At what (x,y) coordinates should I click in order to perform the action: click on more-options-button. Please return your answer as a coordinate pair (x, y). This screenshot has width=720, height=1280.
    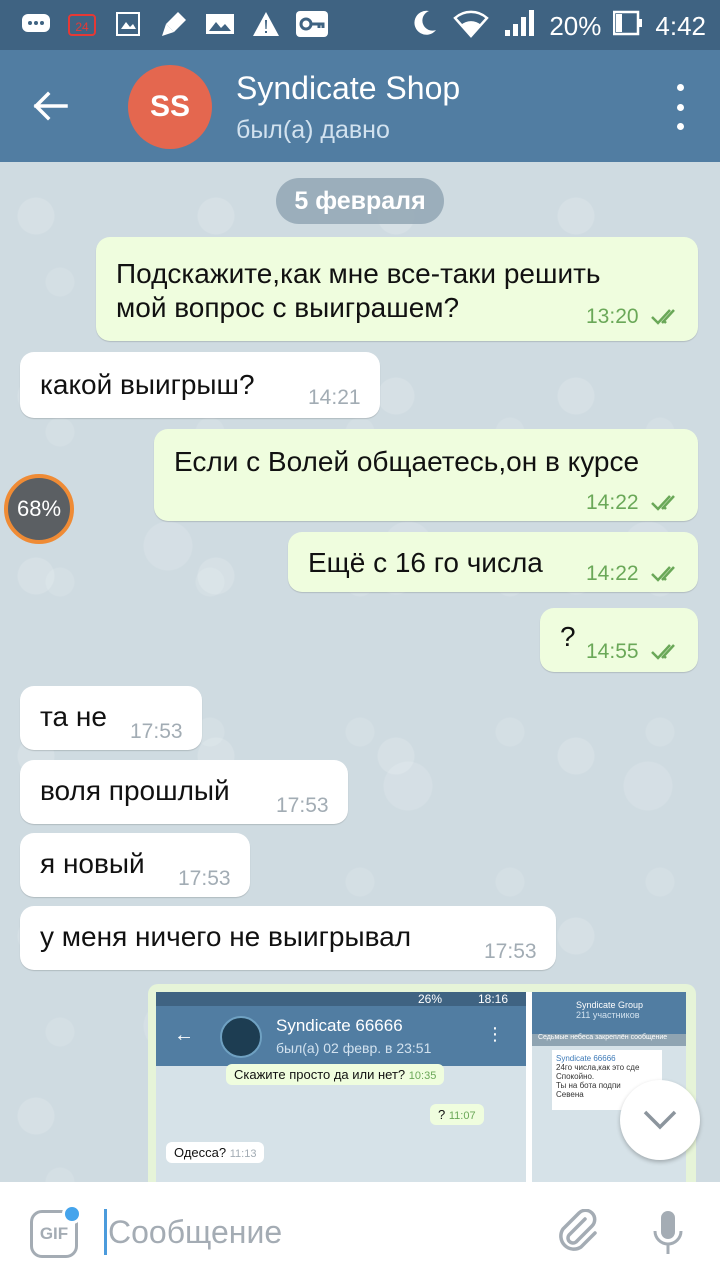
    Looking at the image, I should click on (680, 107).